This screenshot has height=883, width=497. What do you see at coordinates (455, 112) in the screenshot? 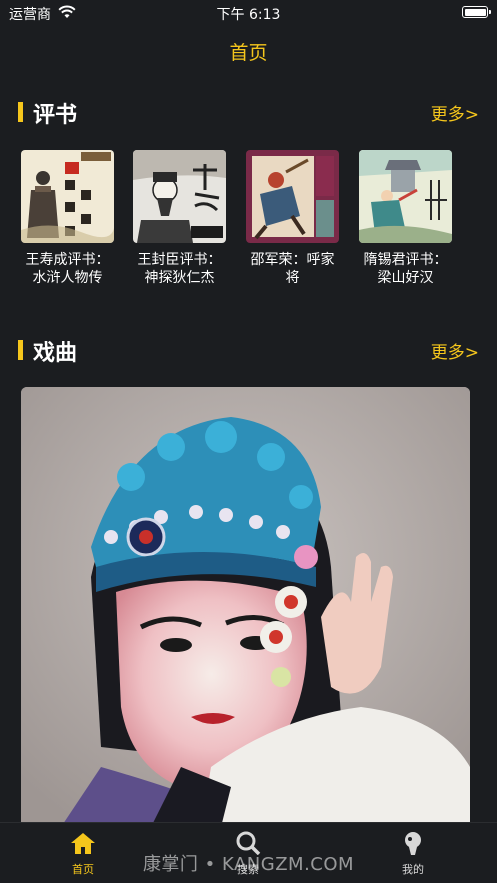
I see `pingshu-more-link: 更多>` at bounding box center [455, 112].